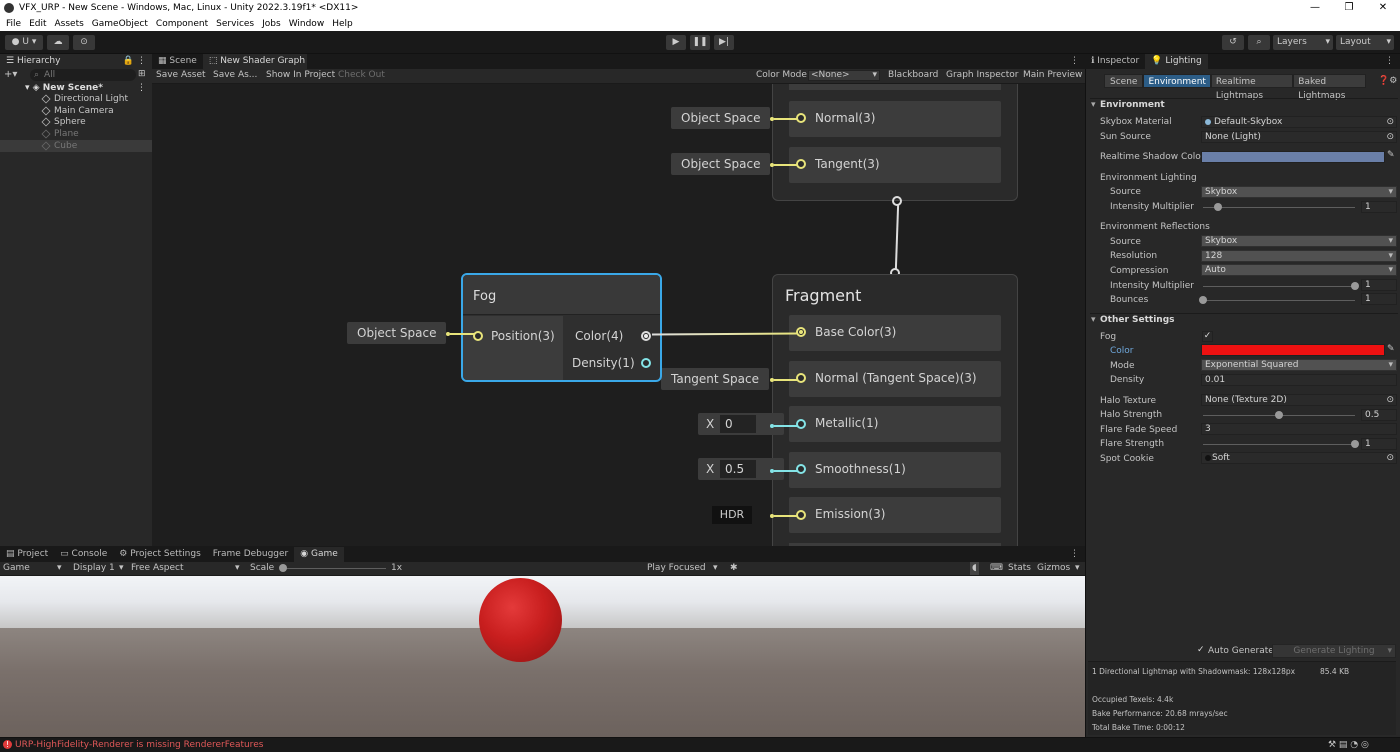 The width and height of the screenshot is (1400, 752). I want to click on account-button: ● U ▾, so click(24, 42).